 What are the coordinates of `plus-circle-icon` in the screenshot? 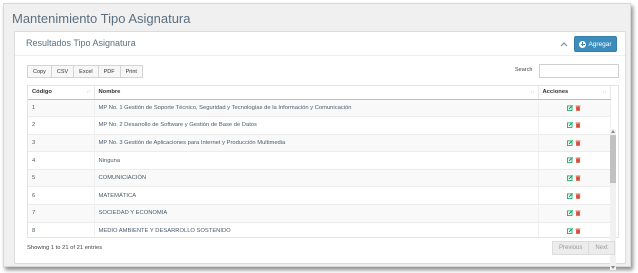 It's located at (583, 44).